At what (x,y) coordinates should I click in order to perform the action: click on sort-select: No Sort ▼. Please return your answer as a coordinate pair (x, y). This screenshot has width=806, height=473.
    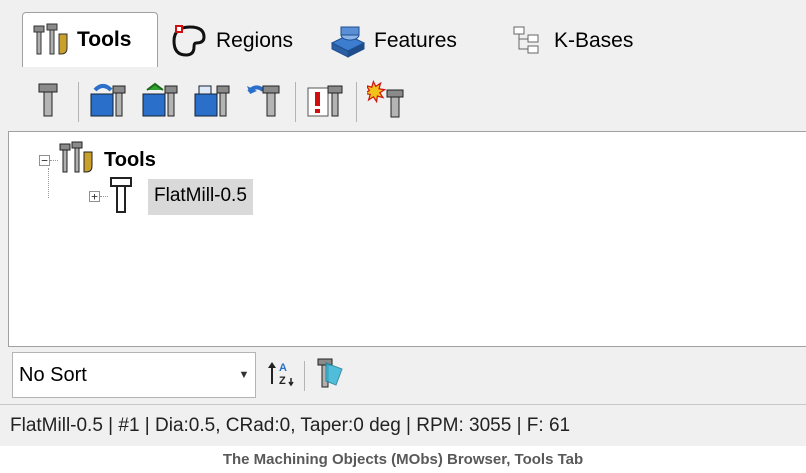
    Looking at the image, I should click on (134, 375).